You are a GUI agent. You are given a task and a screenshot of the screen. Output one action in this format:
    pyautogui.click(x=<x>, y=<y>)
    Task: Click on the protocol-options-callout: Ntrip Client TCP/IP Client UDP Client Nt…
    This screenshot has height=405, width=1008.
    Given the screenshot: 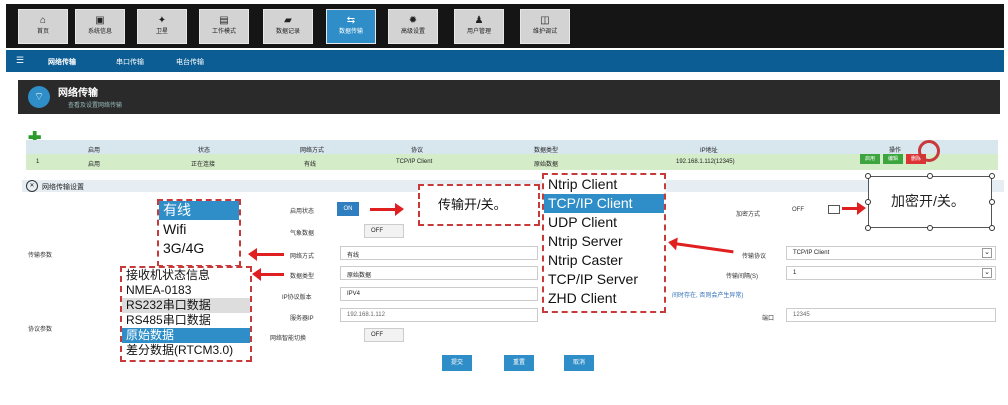 What is the action you would take?
    pyautogui.click(x=604, y=243)
    